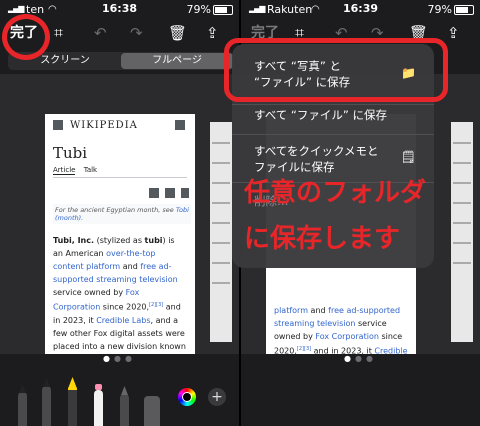 This screenshot has width=480, height=426. Describe the element at coordinates (364, 310) in the screenshot. I see `article-link: free ad-supported` at that location.